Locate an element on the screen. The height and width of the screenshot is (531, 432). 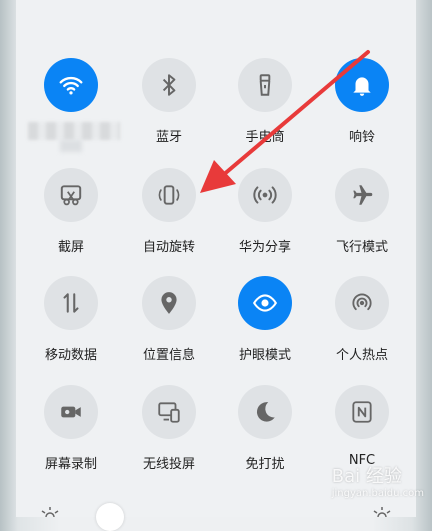
wireless-projection-toggle-label: 无线投屏 is located at coordinates (168, 464).